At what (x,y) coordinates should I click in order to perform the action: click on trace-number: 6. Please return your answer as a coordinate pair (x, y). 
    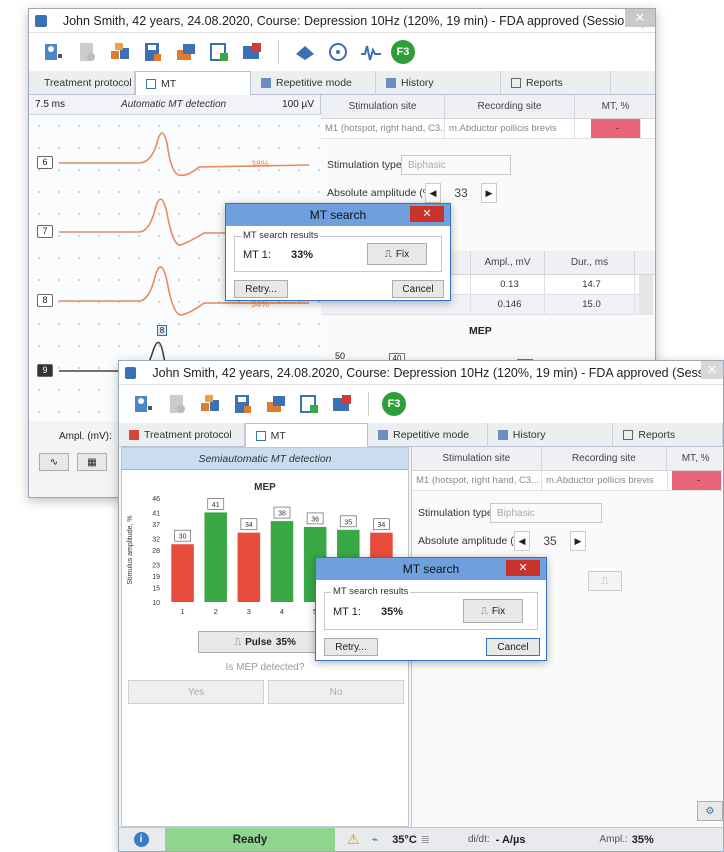
    Looking at the image, I should click on (45, 162).